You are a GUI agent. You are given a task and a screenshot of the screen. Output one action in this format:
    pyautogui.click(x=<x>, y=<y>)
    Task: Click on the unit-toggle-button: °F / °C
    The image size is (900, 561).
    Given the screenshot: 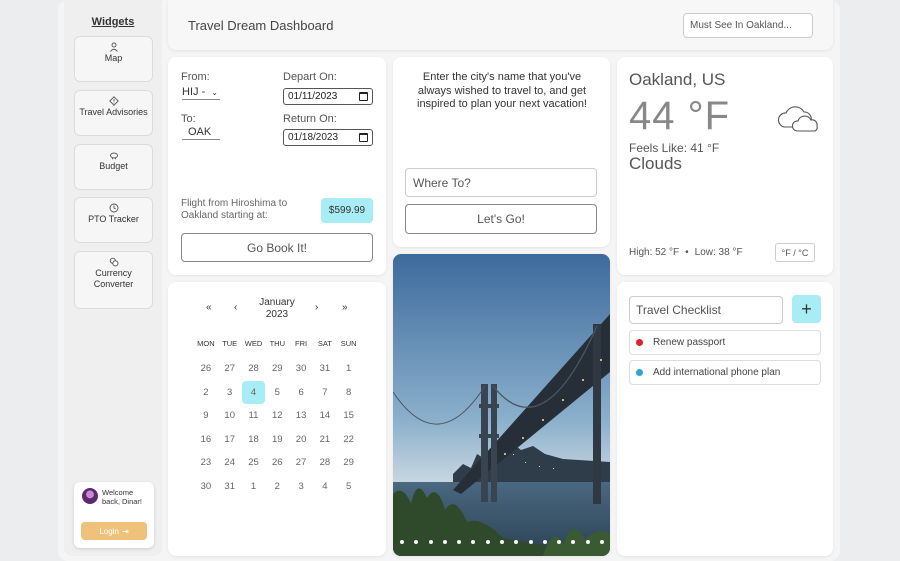 What is the action you would take?
    pyautogui.click(x=795, y=252)
    